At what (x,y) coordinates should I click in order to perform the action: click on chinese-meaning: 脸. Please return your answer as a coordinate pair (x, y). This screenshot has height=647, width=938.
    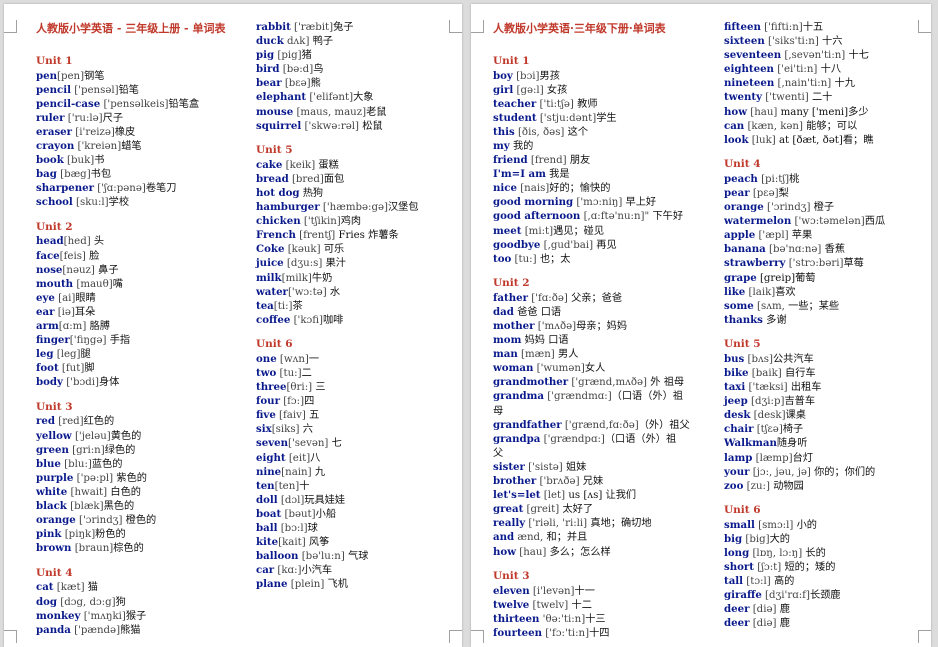
    Looking at the image, I should click on (92, 256).